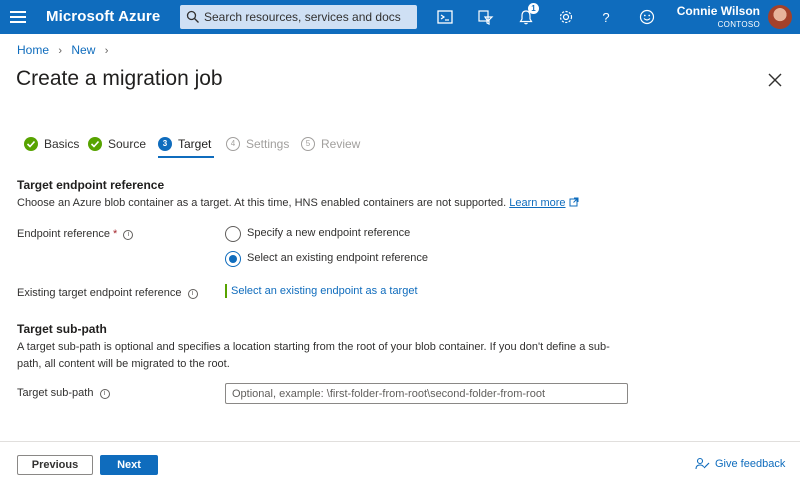 This screenshot has width=800, height=486. What do you see at coordinates (91, 185) in the screenshot?
I see `section-heading-endpoint: Target endpoint reference` at bounding box center [91, 185].